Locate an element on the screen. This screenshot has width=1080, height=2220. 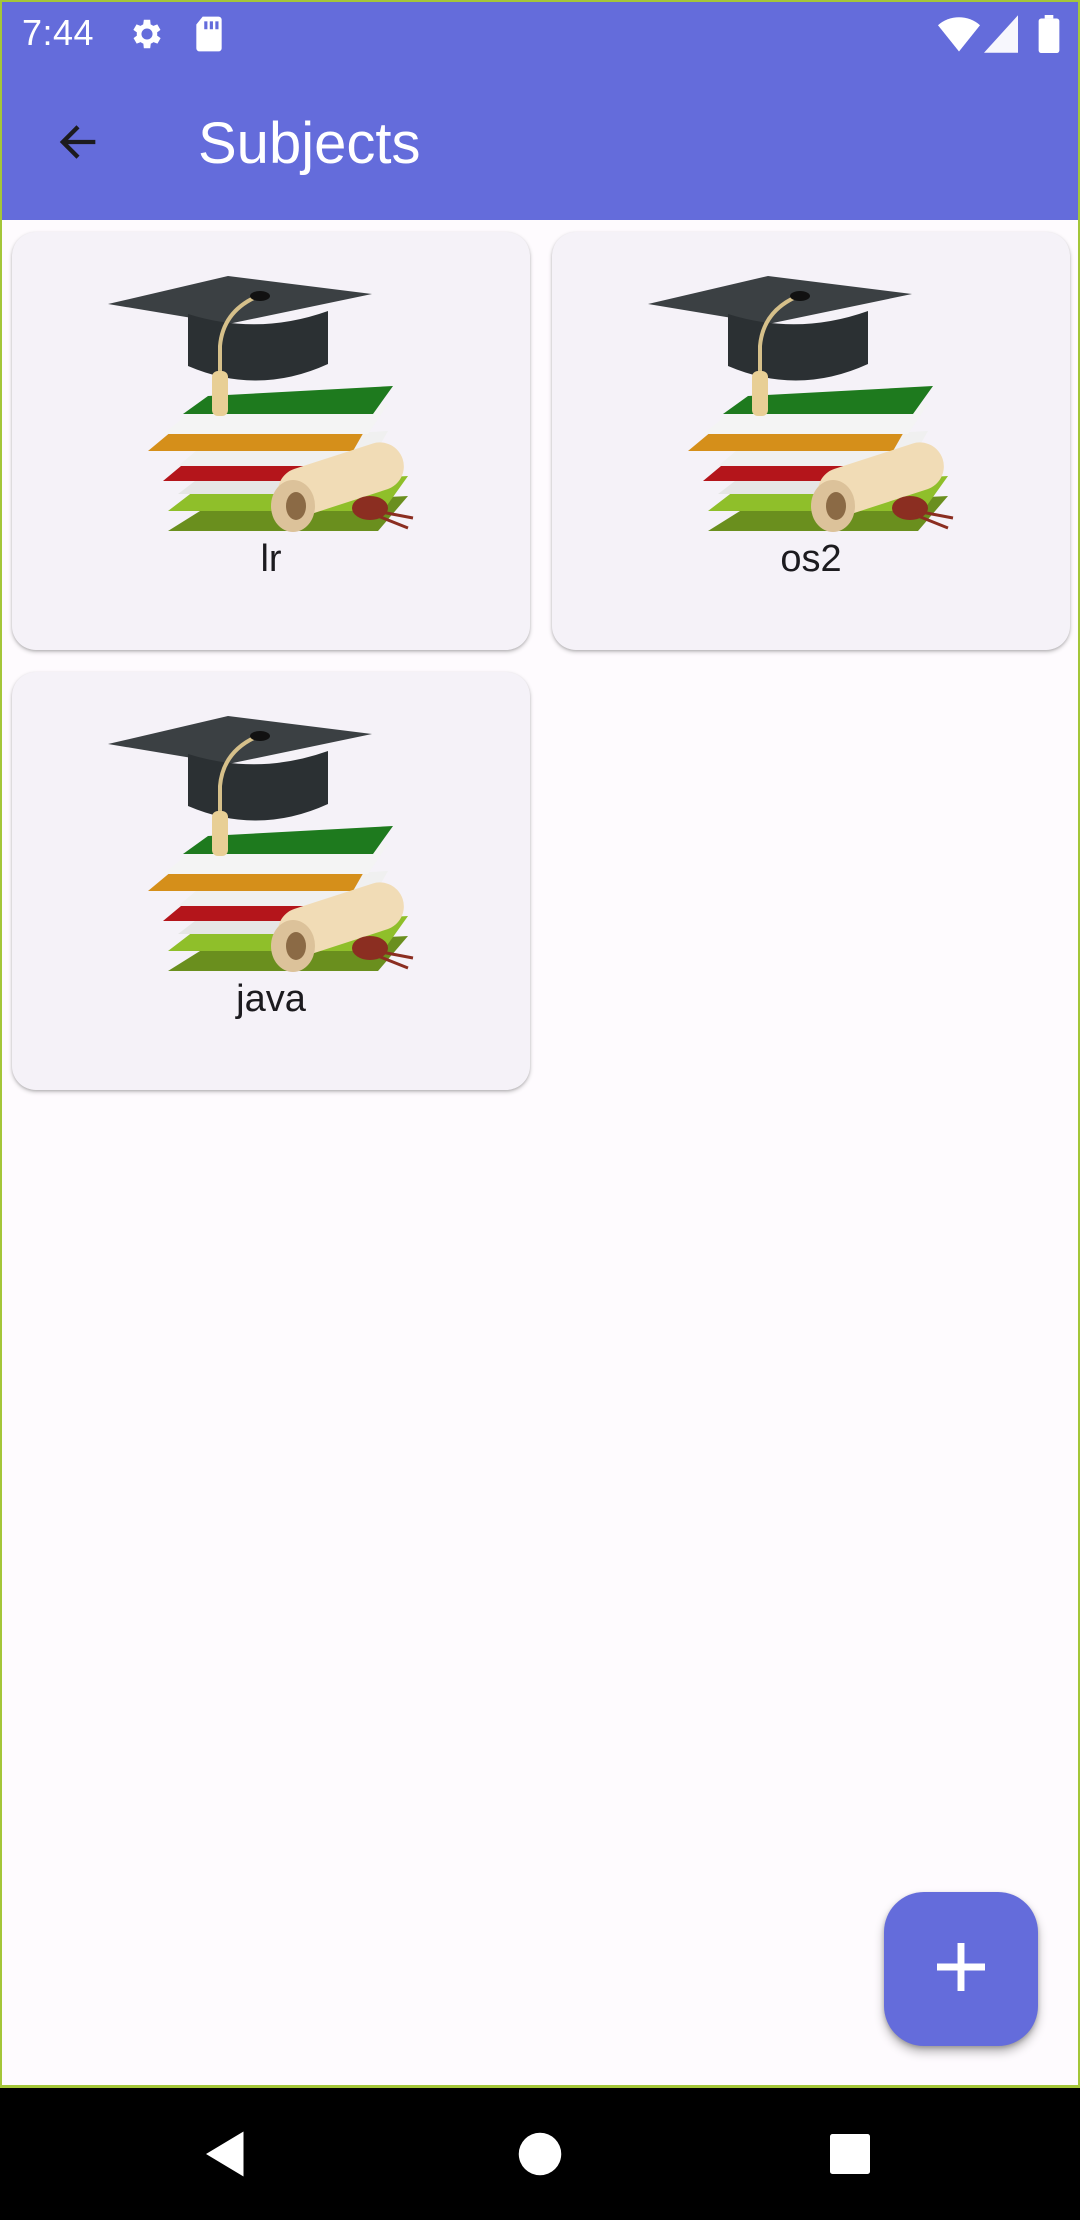
subject-card-label: java is located at coordinates (271, 999).